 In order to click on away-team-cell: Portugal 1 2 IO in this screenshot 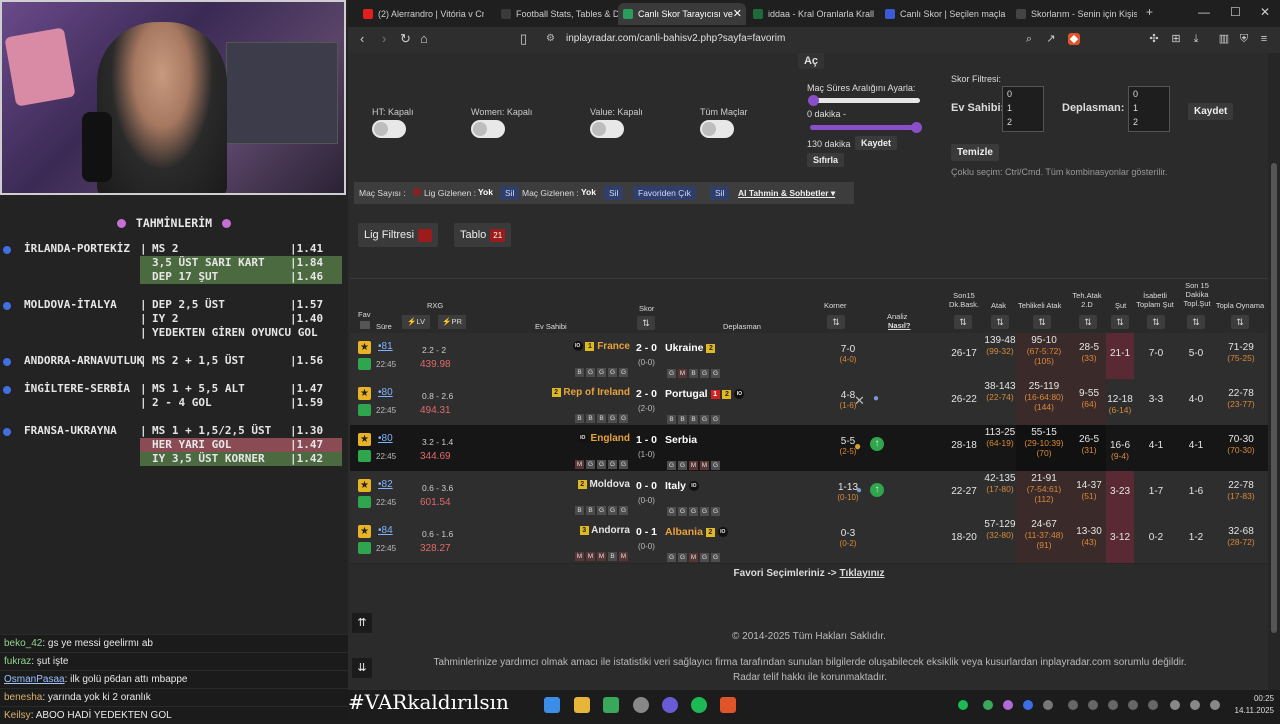, I will do `click(705, 394)`.